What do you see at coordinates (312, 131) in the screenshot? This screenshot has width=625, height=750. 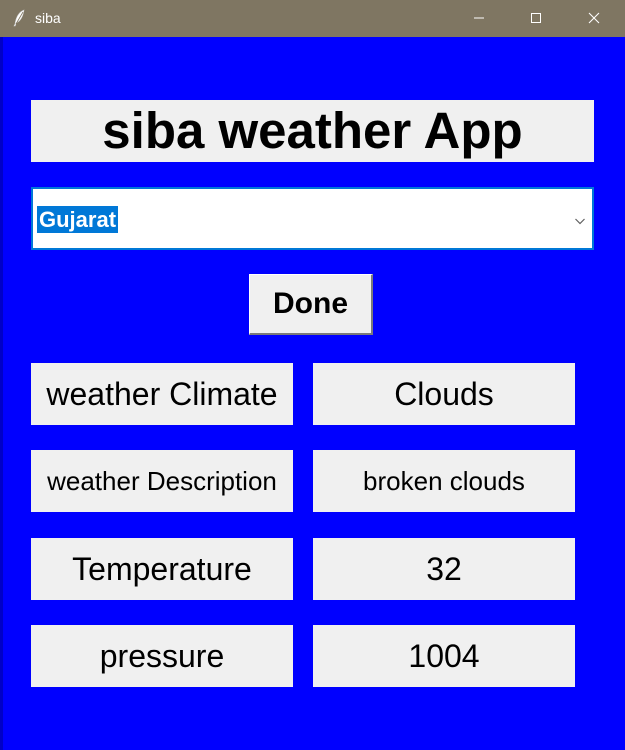 I see `app-heading: siba weather App` at bounding box center [312, 131].